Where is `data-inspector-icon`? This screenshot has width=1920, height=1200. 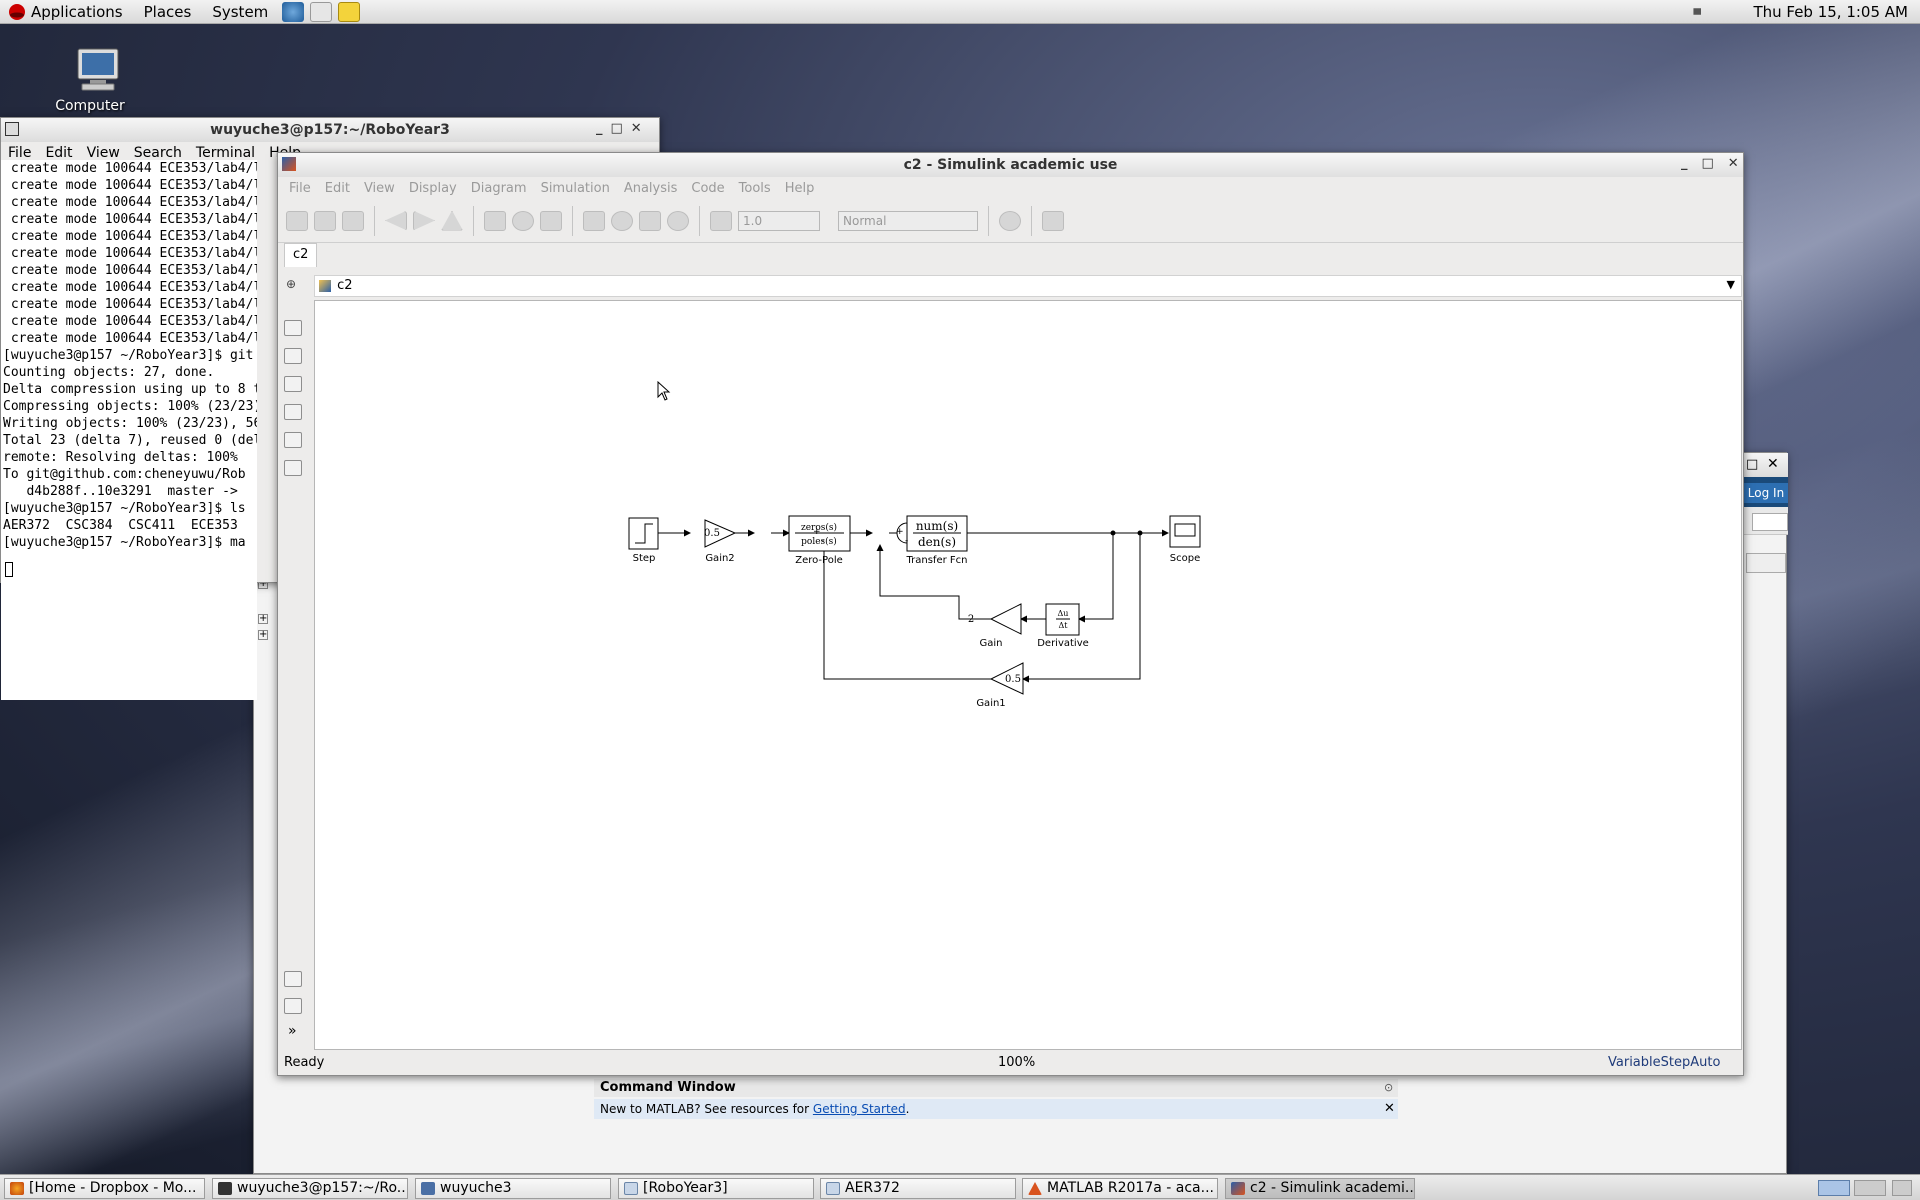 data-inspector-icon is located at coordinates (721, 220).